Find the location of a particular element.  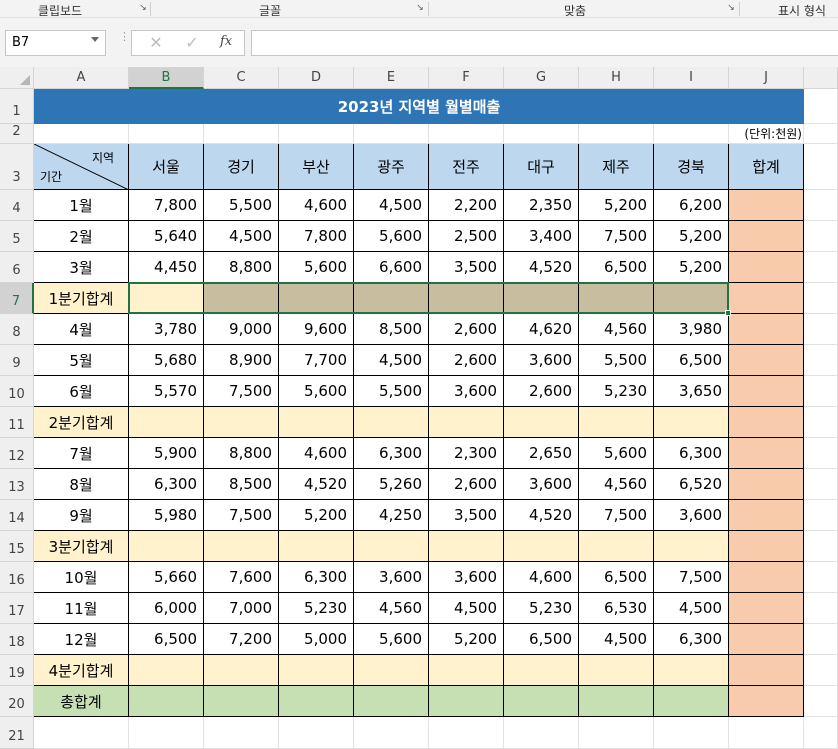

month-label: 9월 is located at coordinates (81, 515).